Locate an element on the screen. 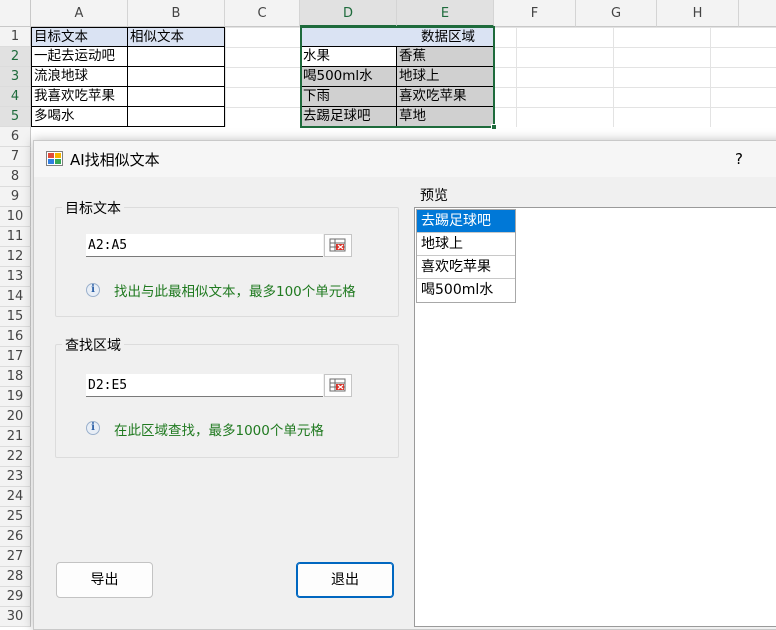 This screenshot has width=776, height=630. search-range-picker-button is located at coordinates (338, 385).